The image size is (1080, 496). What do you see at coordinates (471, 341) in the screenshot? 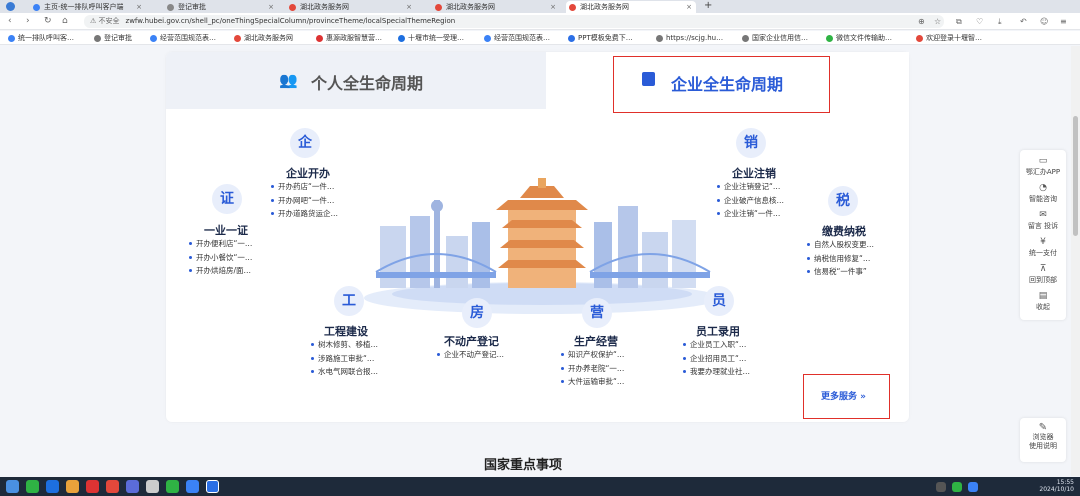
I see `category-title: 不动产登记` at bounding box center [471, 341].